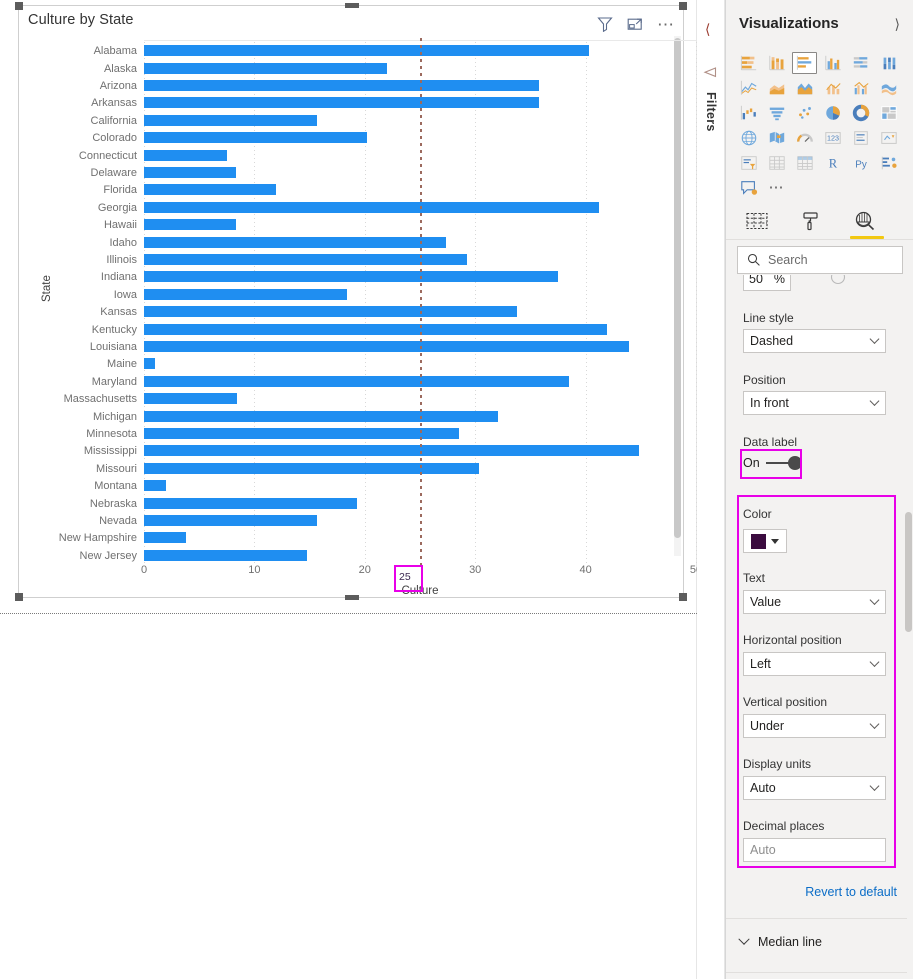  Describe the element at coordinates (888, 138) in the screenshot. I see `kpi-icon` at that location.